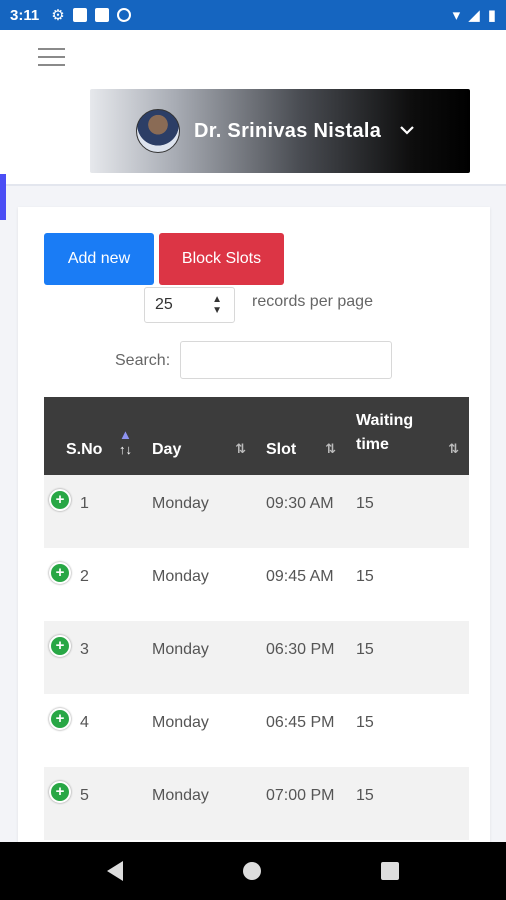 This screenshot has height=900, width=506. I want to click on cell-slot: 06:30 PM, so click(300, 649).